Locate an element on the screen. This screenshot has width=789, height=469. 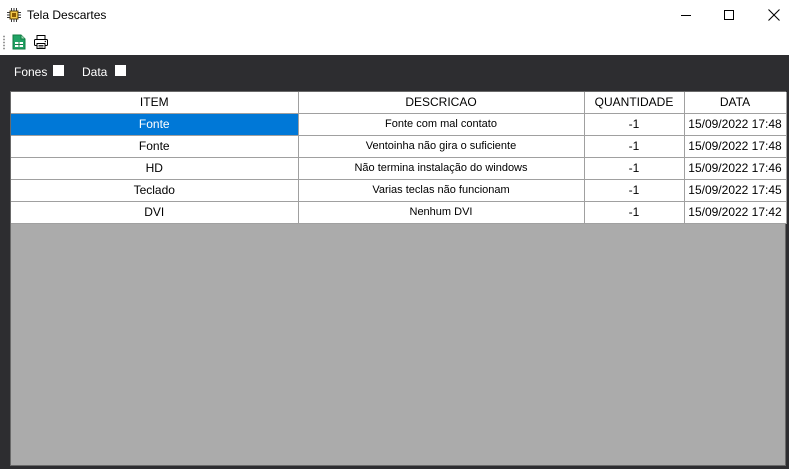
cell-descricao: Não termina instalação do windows is located at coordinates (441, 168).